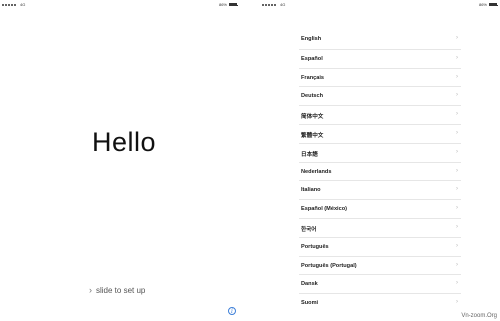 The image size is (500, 321). I want to click on language-label: 한국어, so click(309, 229).